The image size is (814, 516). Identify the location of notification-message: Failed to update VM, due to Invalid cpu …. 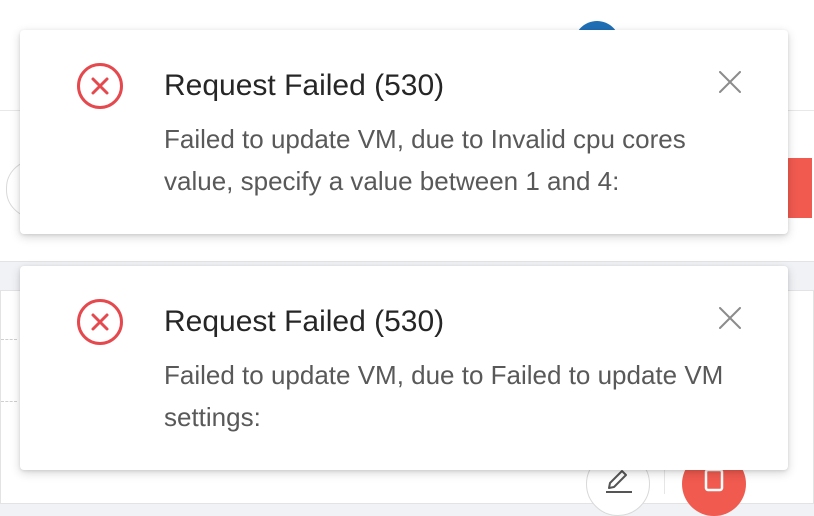
(425, 160).